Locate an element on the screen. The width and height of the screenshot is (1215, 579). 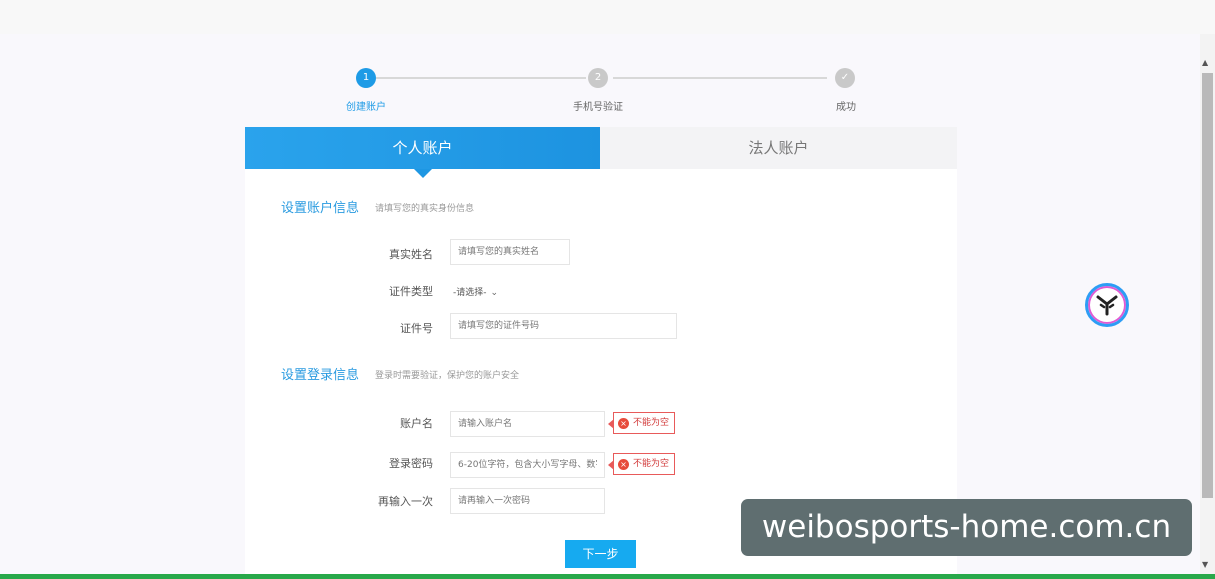
floating-logo-icon is located at coordinates (1107, 305).